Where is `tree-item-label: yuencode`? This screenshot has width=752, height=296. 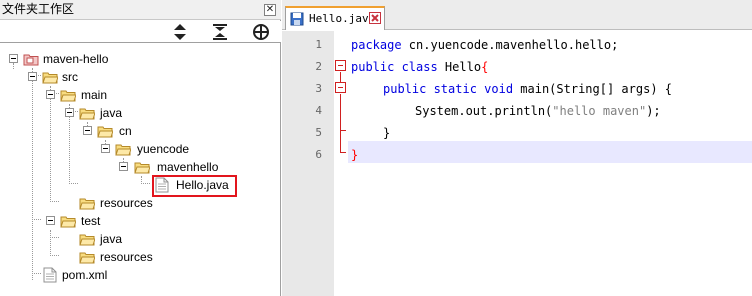
tree-item-label: yuencode is located at coordinates (163, 149).